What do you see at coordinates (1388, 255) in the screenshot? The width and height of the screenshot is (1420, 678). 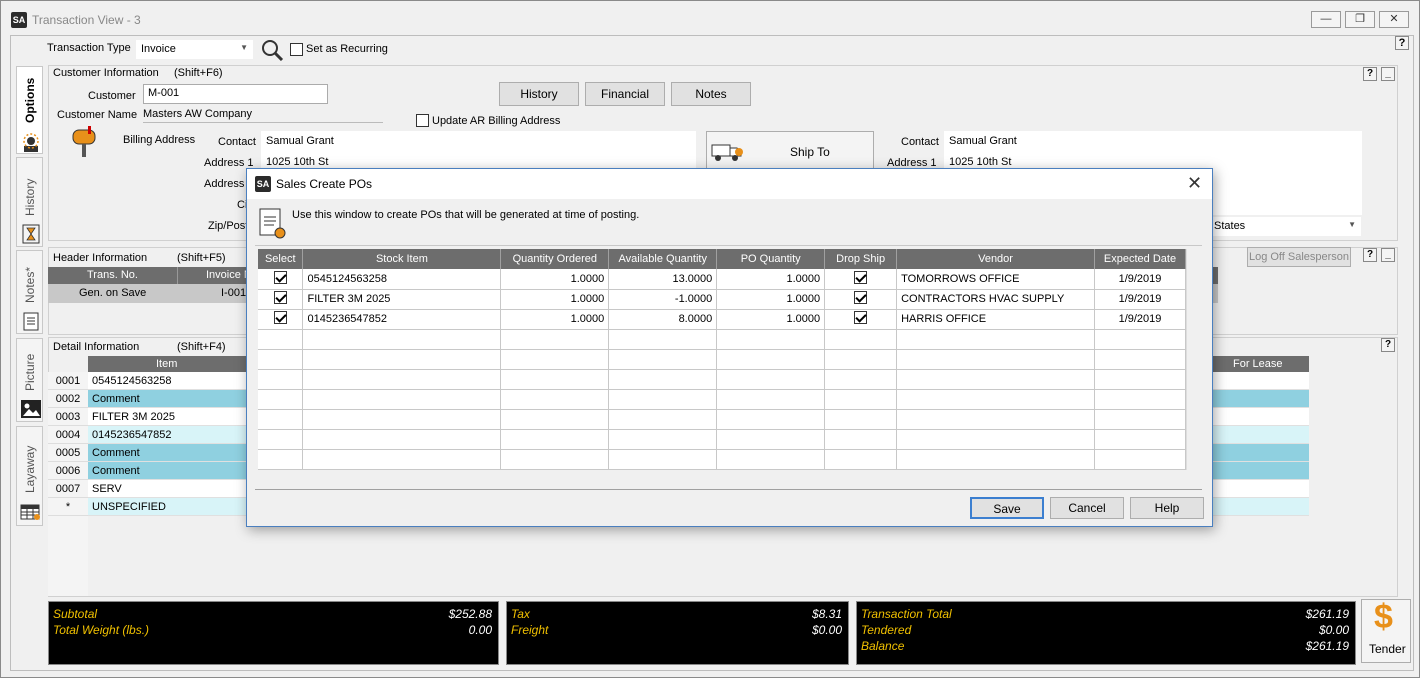 I see `header-collapse-icon: _` at bounding box center [1388, 255].